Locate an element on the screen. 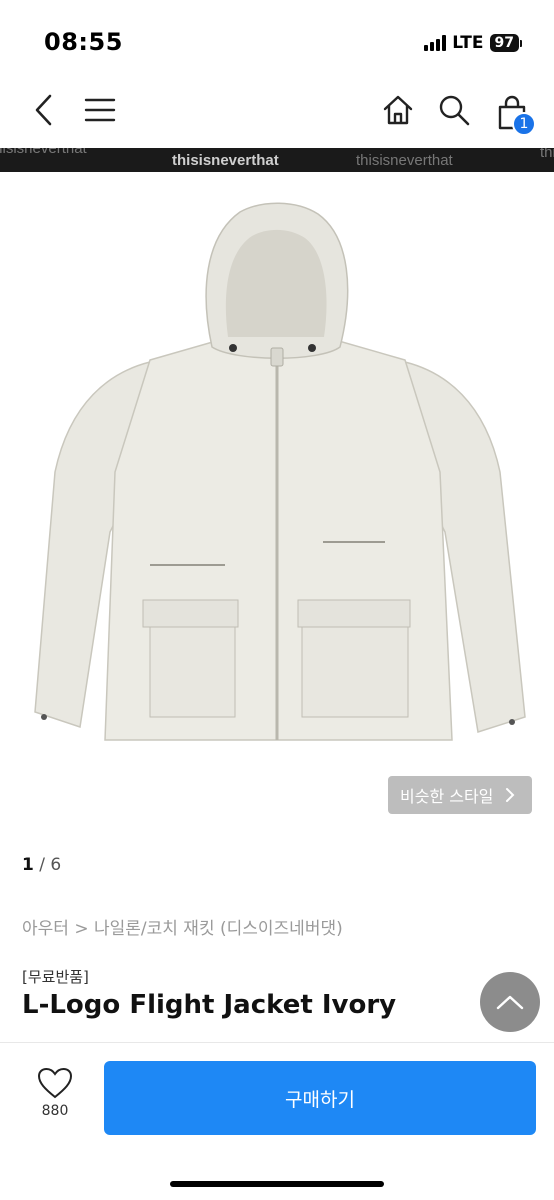 The image size is (554, 1200). chevron-right-icon is located at coordinates (510, 795).